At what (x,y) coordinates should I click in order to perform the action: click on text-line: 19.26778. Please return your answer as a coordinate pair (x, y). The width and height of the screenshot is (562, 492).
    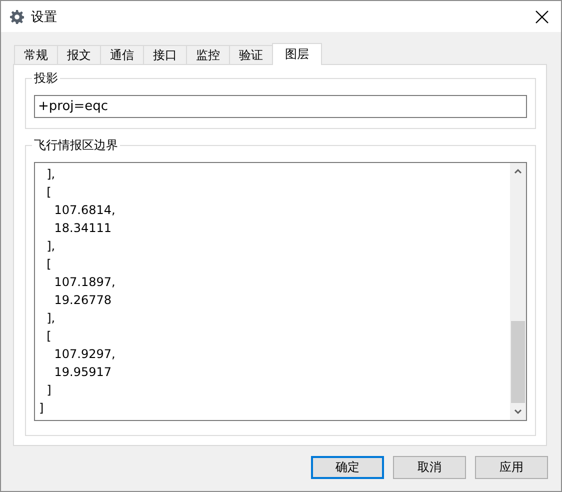
    Looking at the image, I should click on (82, 300).